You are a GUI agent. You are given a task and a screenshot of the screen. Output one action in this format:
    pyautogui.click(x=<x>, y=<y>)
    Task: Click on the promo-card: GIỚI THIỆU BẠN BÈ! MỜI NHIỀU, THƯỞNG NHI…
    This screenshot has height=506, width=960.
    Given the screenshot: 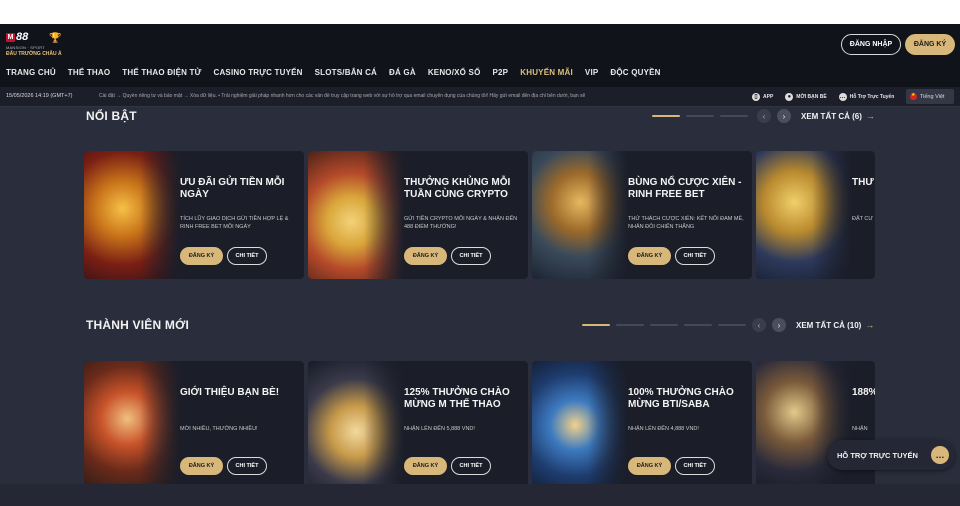 What is the action you would take?
    pyautogui.click(x=194, y=425)
    